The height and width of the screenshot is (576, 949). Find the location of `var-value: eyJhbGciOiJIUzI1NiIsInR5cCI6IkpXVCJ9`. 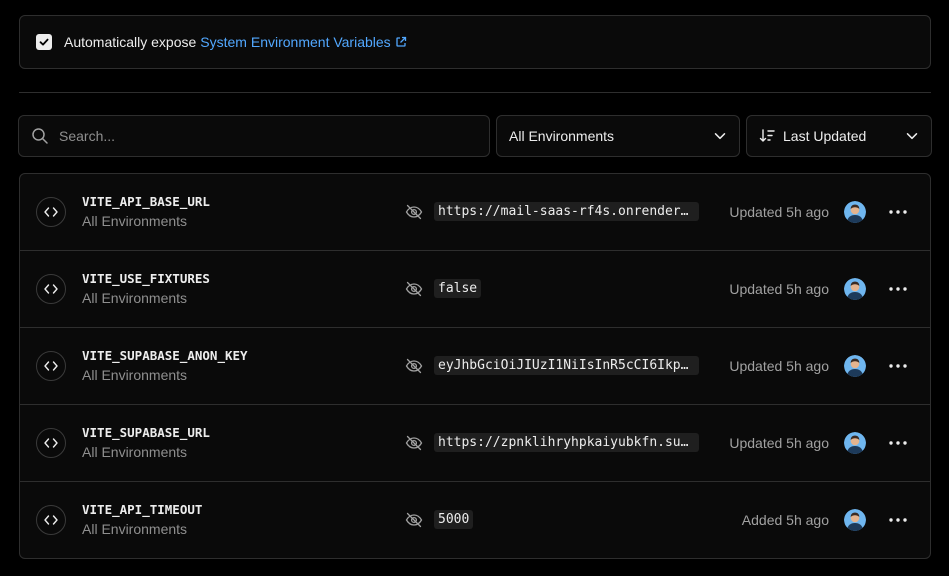

var-value: eyJhbGciOiJIUzI1NiIsInR5cCI6IkpXVCJ9 is located at coordinates (566, 365).